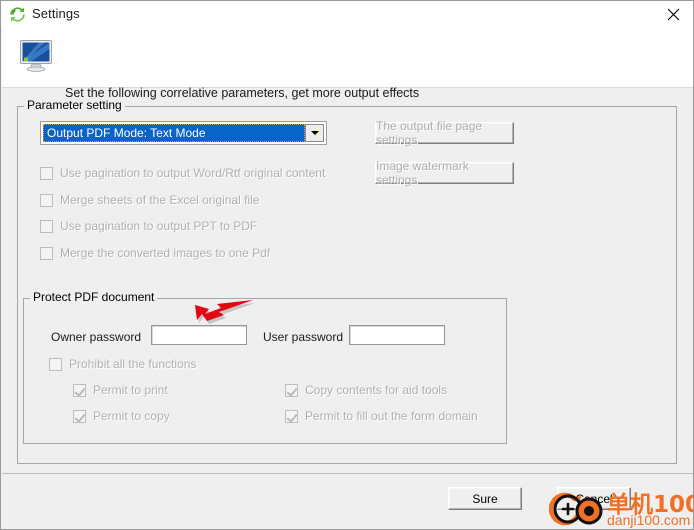  I want to click on sure-button: Sure, so click(485, 498).